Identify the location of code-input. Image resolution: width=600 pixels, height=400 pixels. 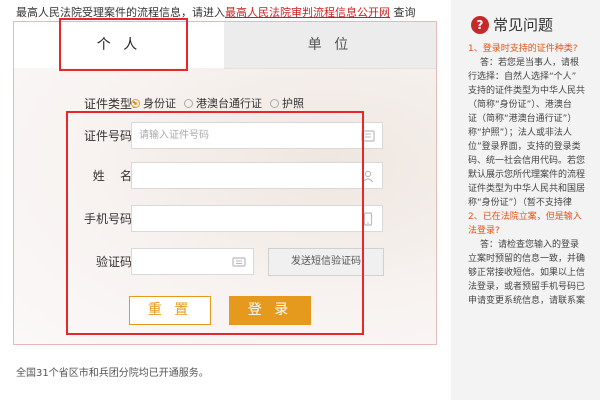
(180, 261).